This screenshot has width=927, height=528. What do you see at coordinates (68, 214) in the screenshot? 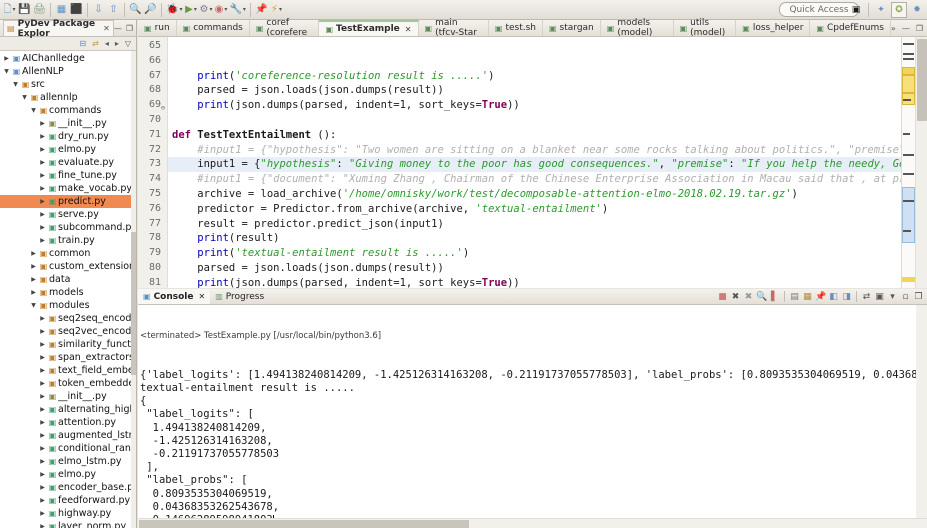
I see `tree-item: ▶ ▣ serve.py` at bounding box center [68, 214].